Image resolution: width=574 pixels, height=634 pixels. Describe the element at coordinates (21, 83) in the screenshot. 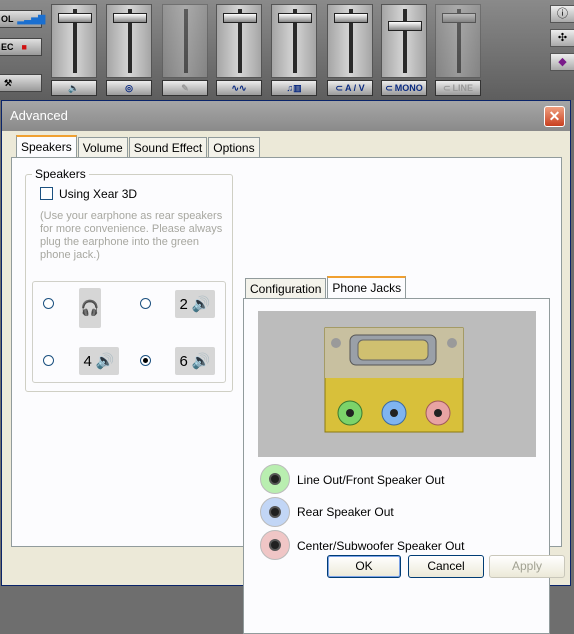

I see `mixer-tools-button: ⚒` at that location.